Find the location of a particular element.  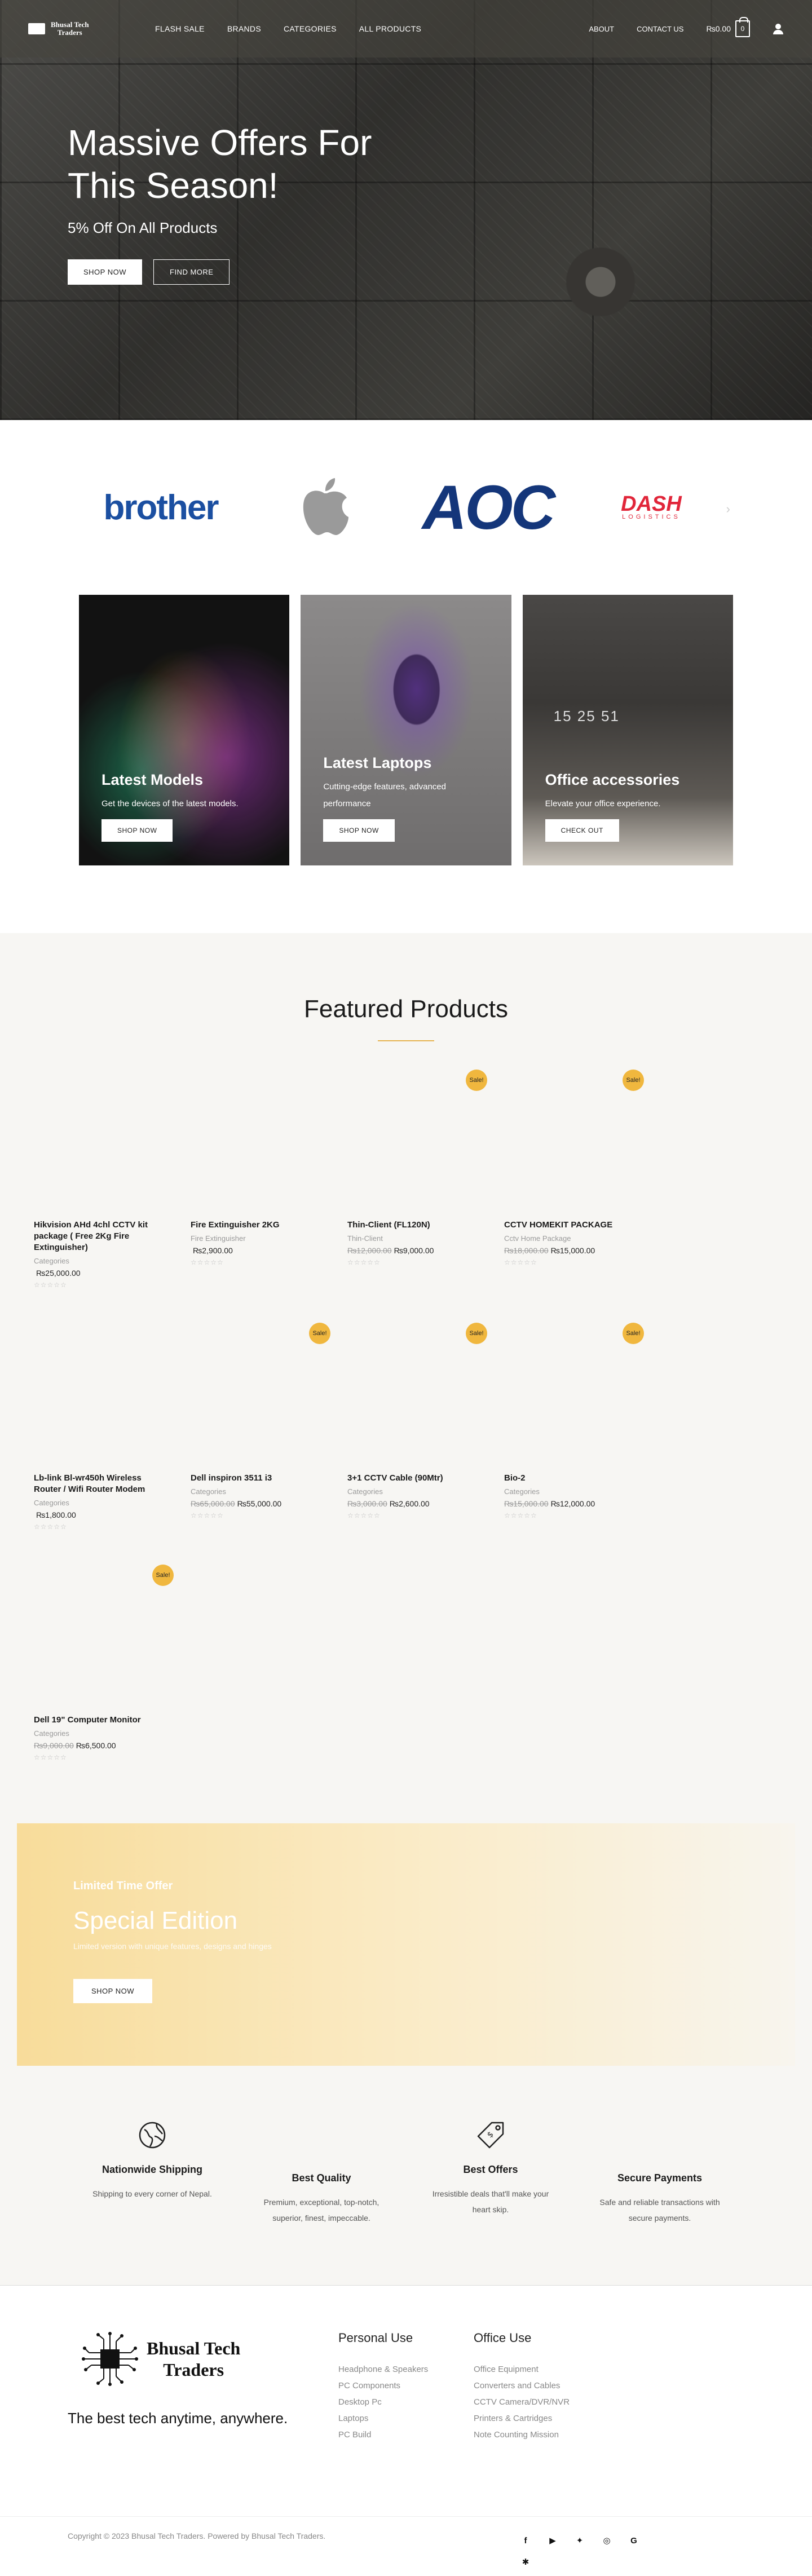

current-price: ₨6,500.00 is located at coordinates (96, 1745).